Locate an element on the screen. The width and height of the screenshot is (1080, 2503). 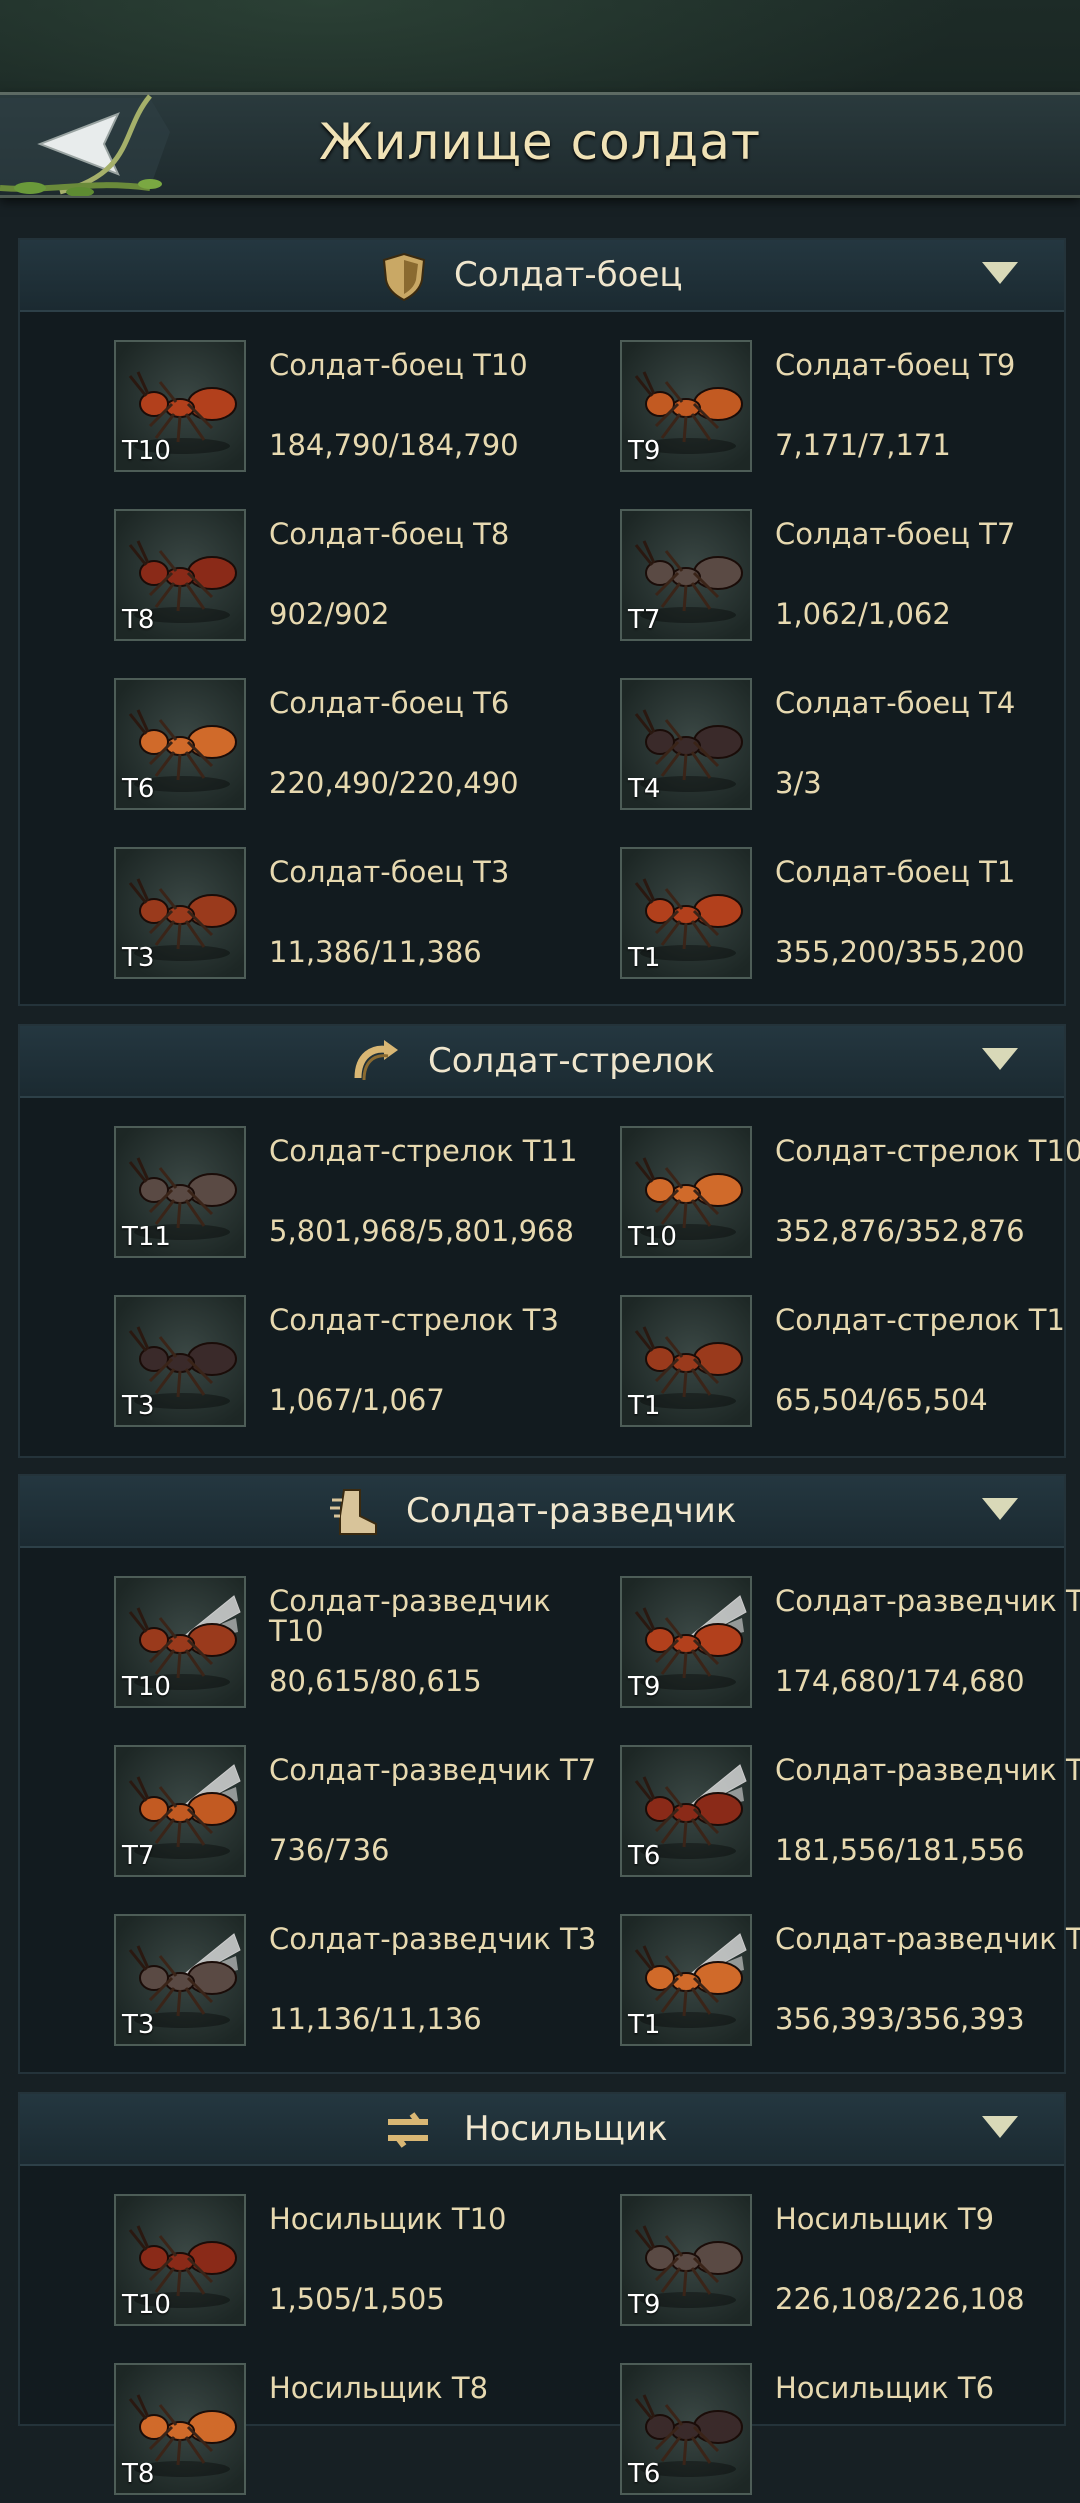
unit-card: T7 Солдат-боец T7 1,062/1,062 is located at coordinates (850, 579).